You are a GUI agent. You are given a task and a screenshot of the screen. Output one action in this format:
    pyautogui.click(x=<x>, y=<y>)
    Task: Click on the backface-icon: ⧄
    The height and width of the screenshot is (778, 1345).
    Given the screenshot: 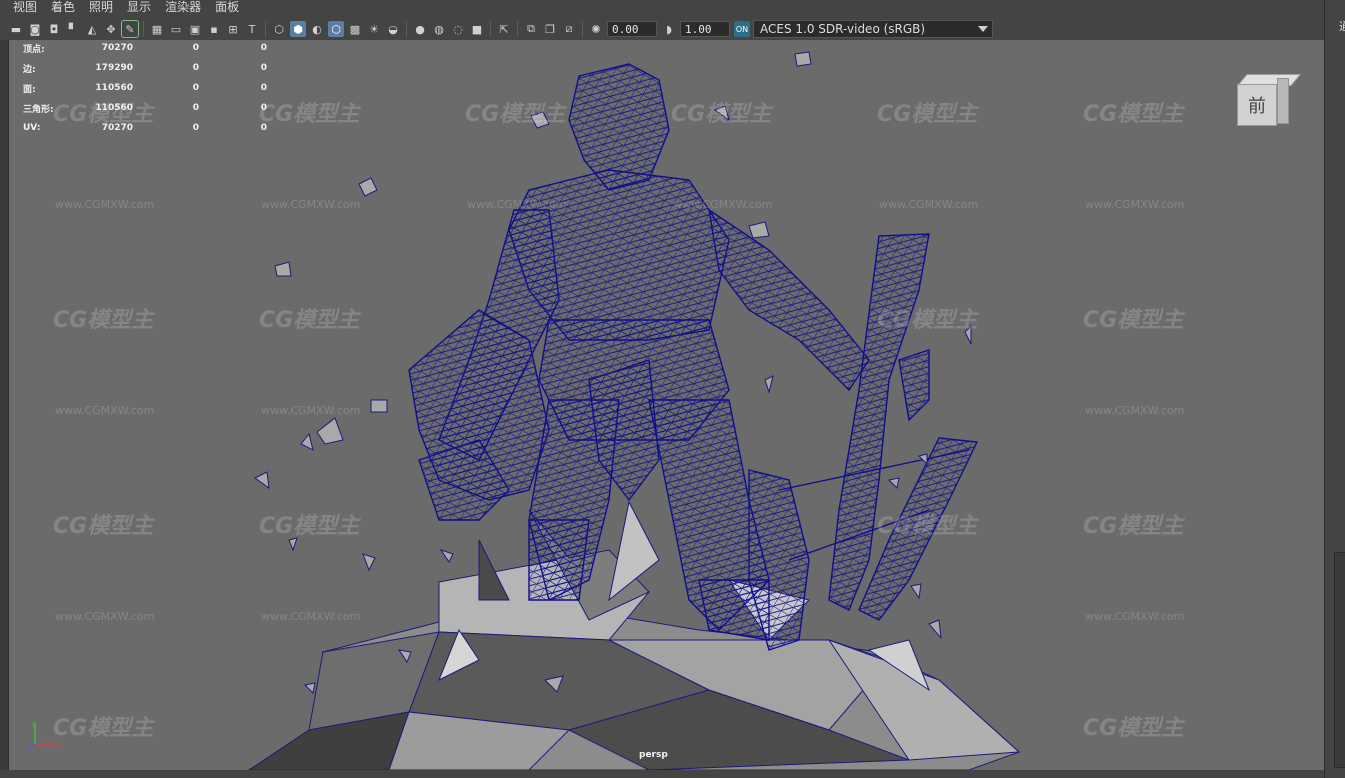 What is the action you would take?
    pyautogui.click(x=569, y=29)
    